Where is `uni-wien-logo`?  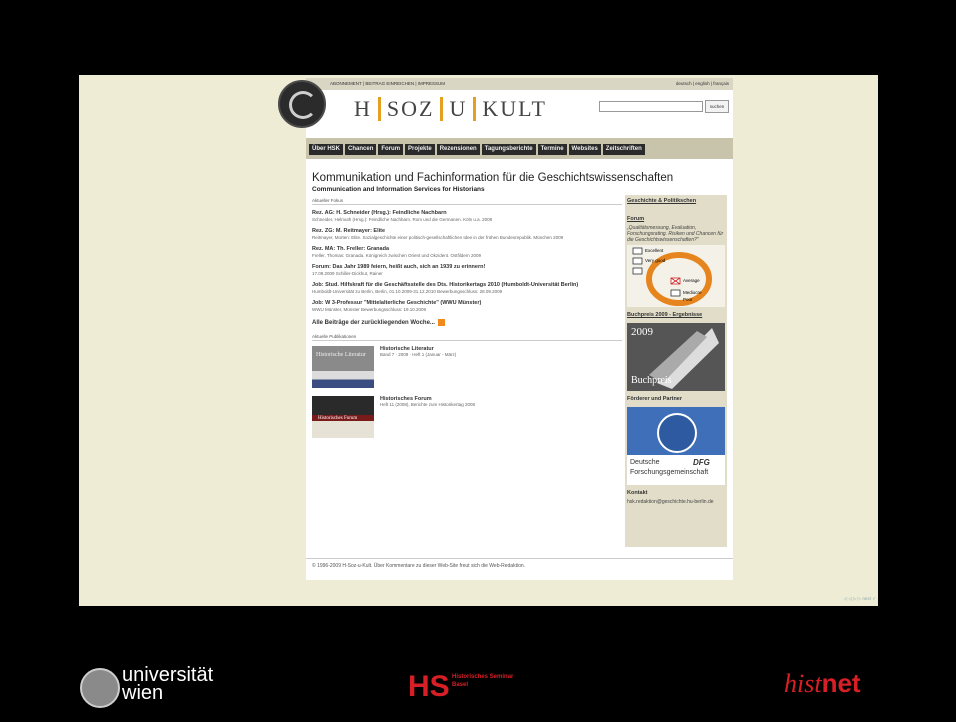 uni-wien-logo is located at coordinates (100, 688).